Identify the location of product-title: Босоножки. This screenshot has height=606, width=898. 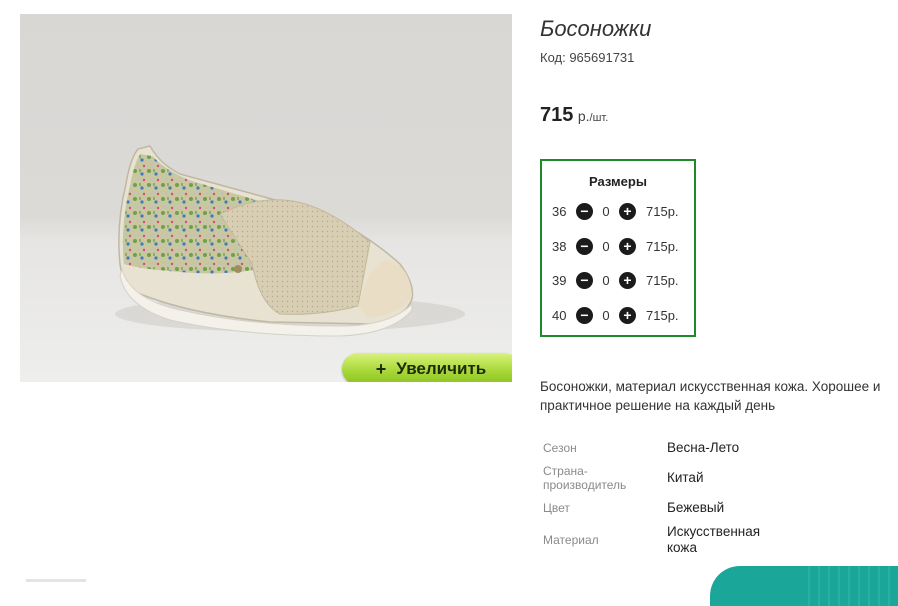
(596, 28).